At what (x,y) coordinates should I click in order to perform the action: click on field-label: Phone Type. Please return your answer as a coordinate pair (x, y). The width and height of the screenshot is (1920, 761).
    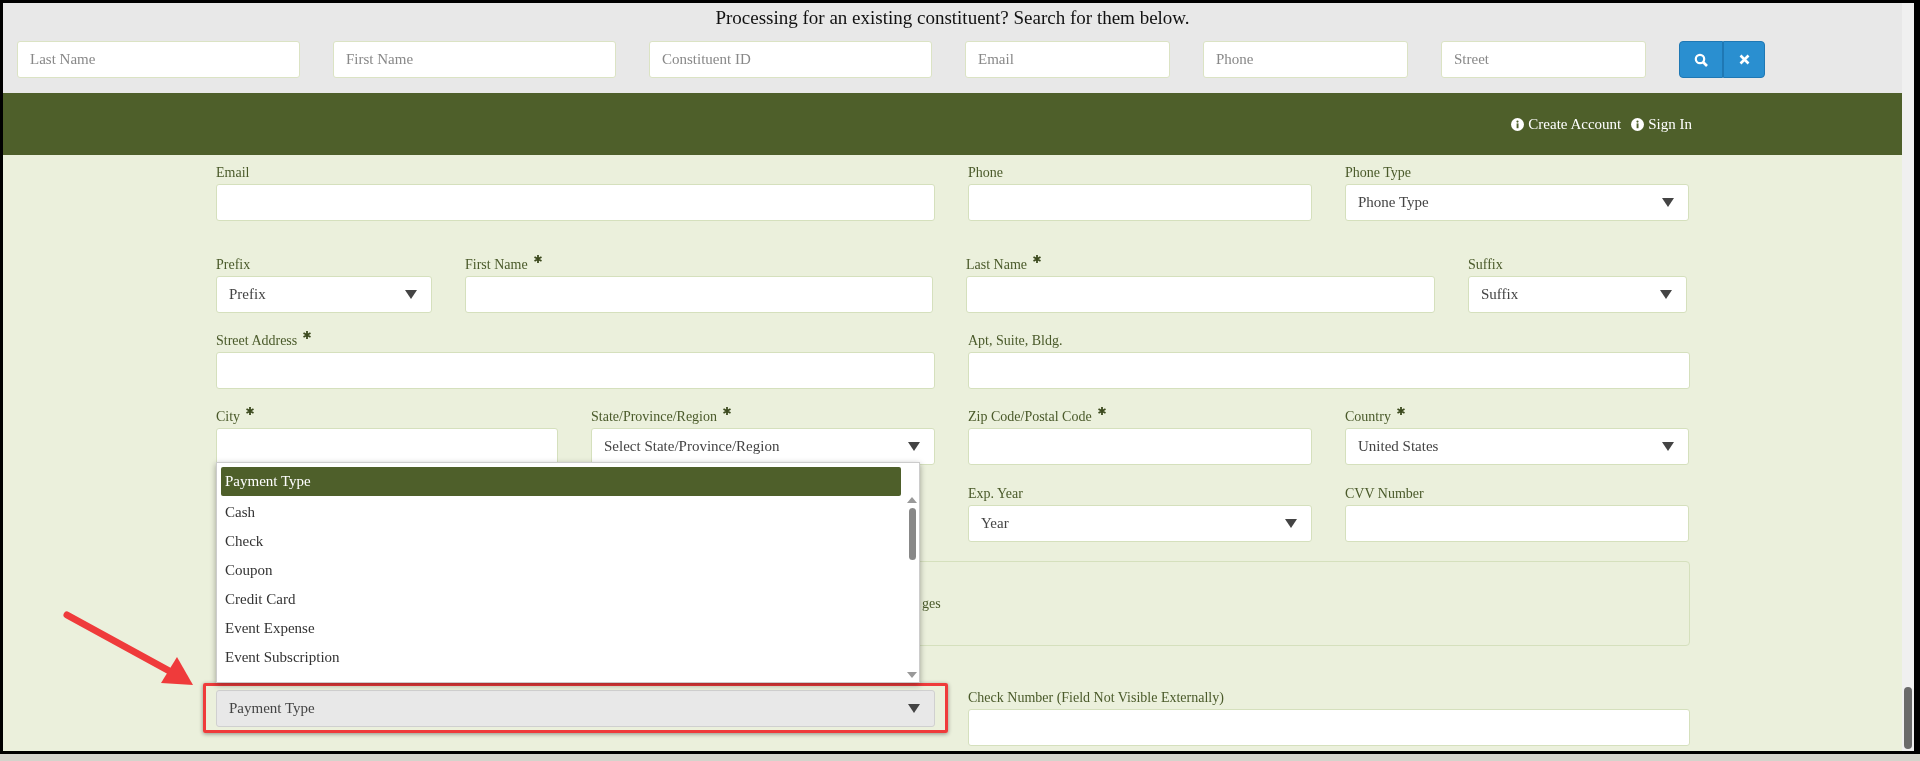
    Looking at the image, I should click on (1378, 173).